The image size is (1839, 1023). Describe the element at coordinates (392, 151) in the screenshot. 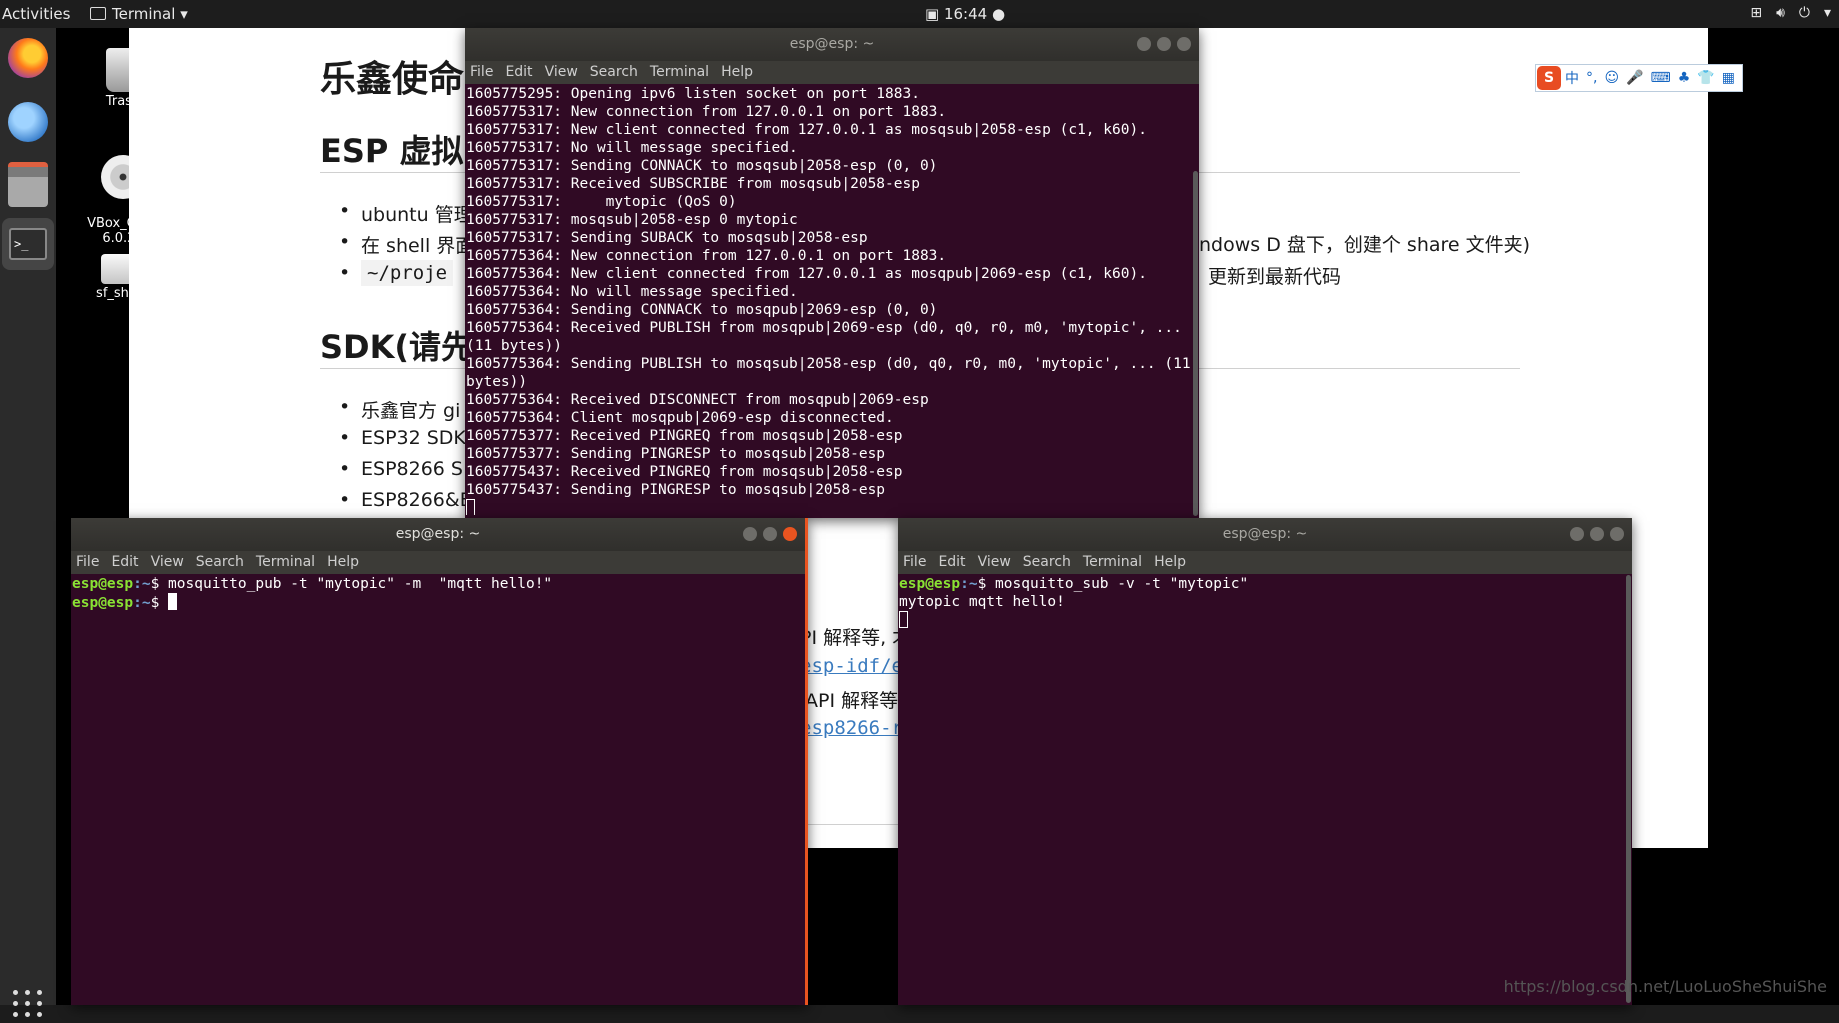

I see `section-heading: ESP 虚拟` at that location.